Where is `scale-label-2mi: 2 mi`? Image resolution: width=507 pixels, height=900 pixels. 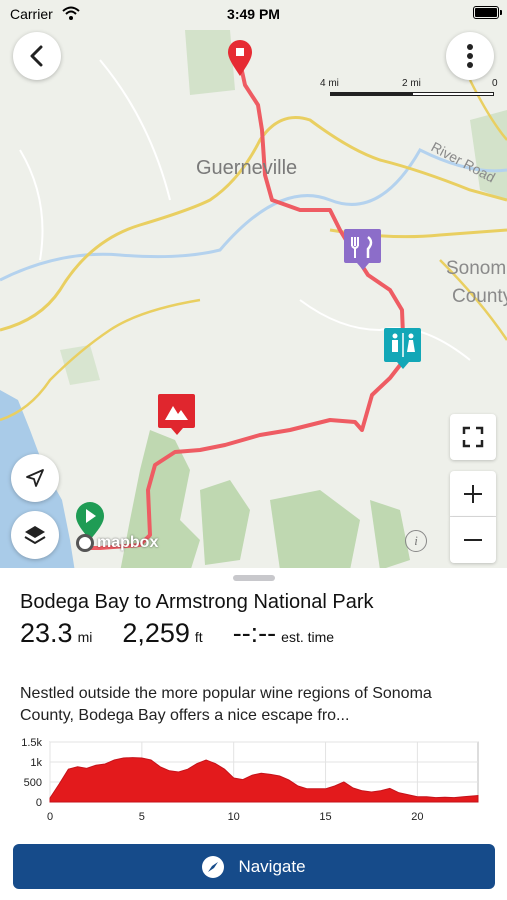 scale-label-2mi: 2 mi is located at coordinates (411, 83).